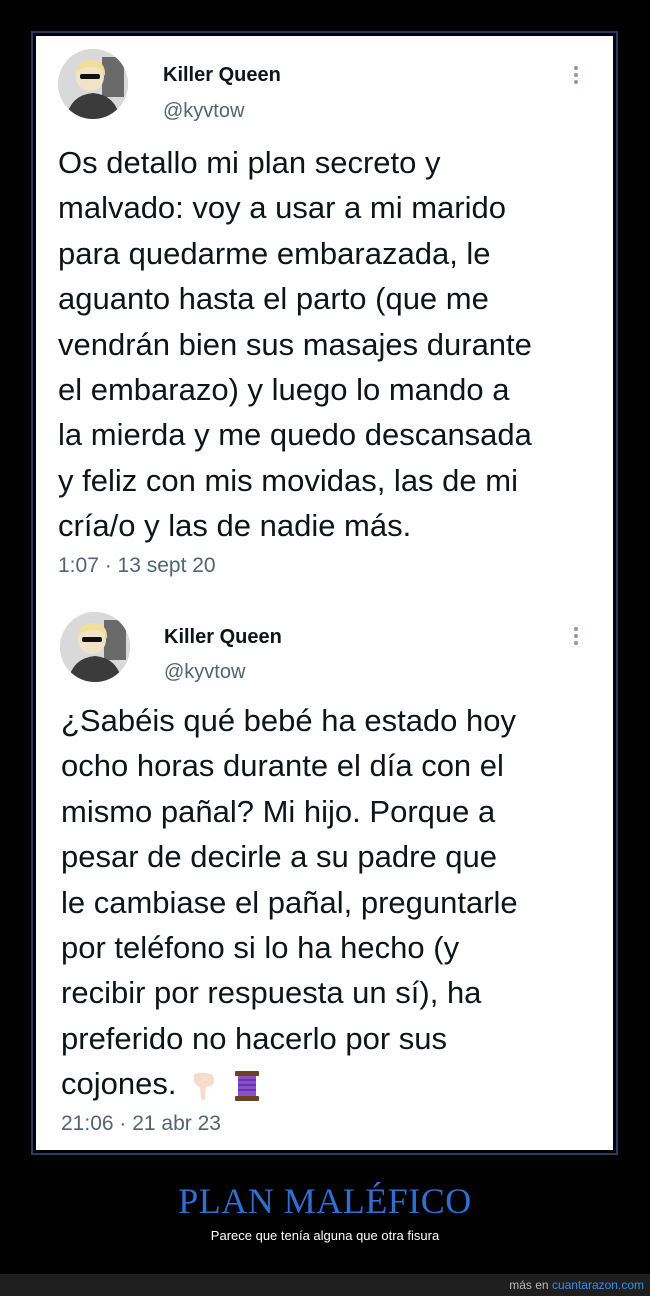  I want to click on tweet-timestamp: 21:06 · 21 abr 23, so click(141, 1124).